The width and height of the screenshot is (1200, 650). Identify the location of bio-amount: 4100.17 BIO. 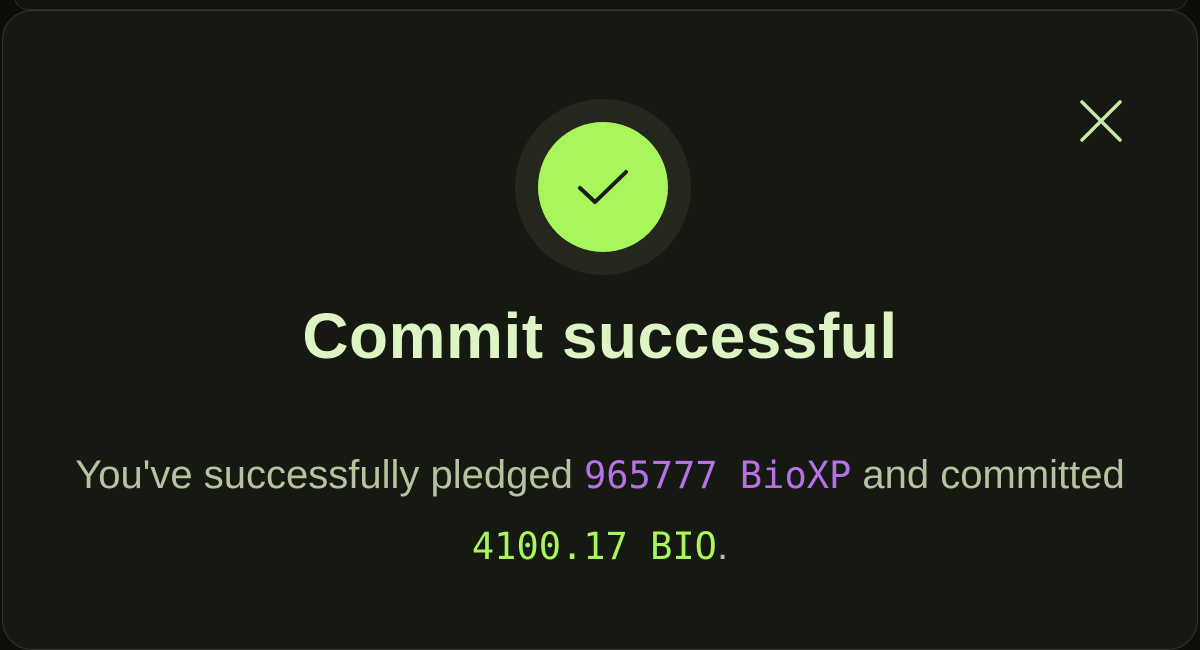
(594, 546).